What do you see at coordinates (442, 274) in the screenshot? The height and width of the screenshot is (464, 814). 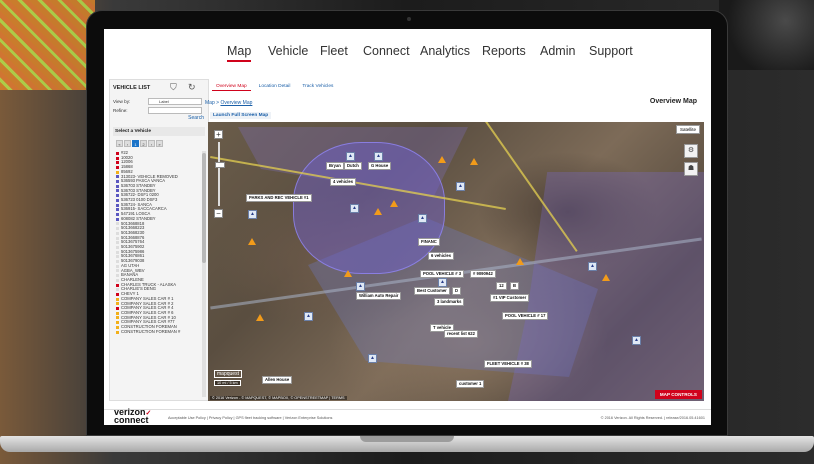 I see `map-label: POOL VEHICLE # 3` at bounding box center [442, 274].